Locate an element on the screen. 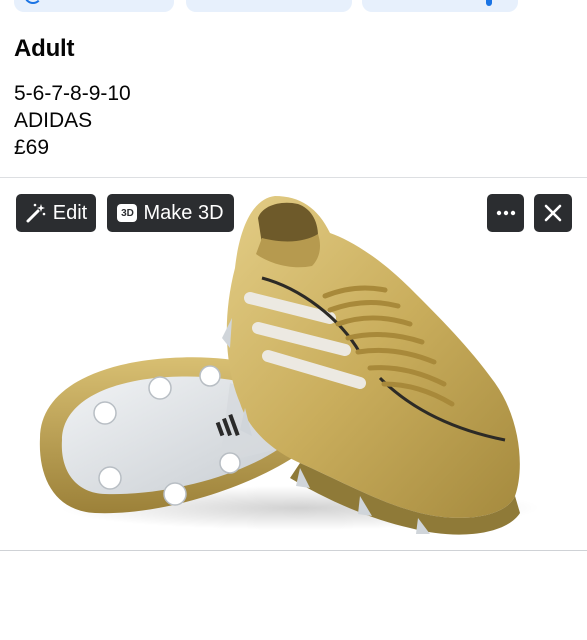 The image size is (587, 640). listing-details: Adult 5-6-7-8-9-10 ADIDAS £69 is located at coordinates (72, 96).